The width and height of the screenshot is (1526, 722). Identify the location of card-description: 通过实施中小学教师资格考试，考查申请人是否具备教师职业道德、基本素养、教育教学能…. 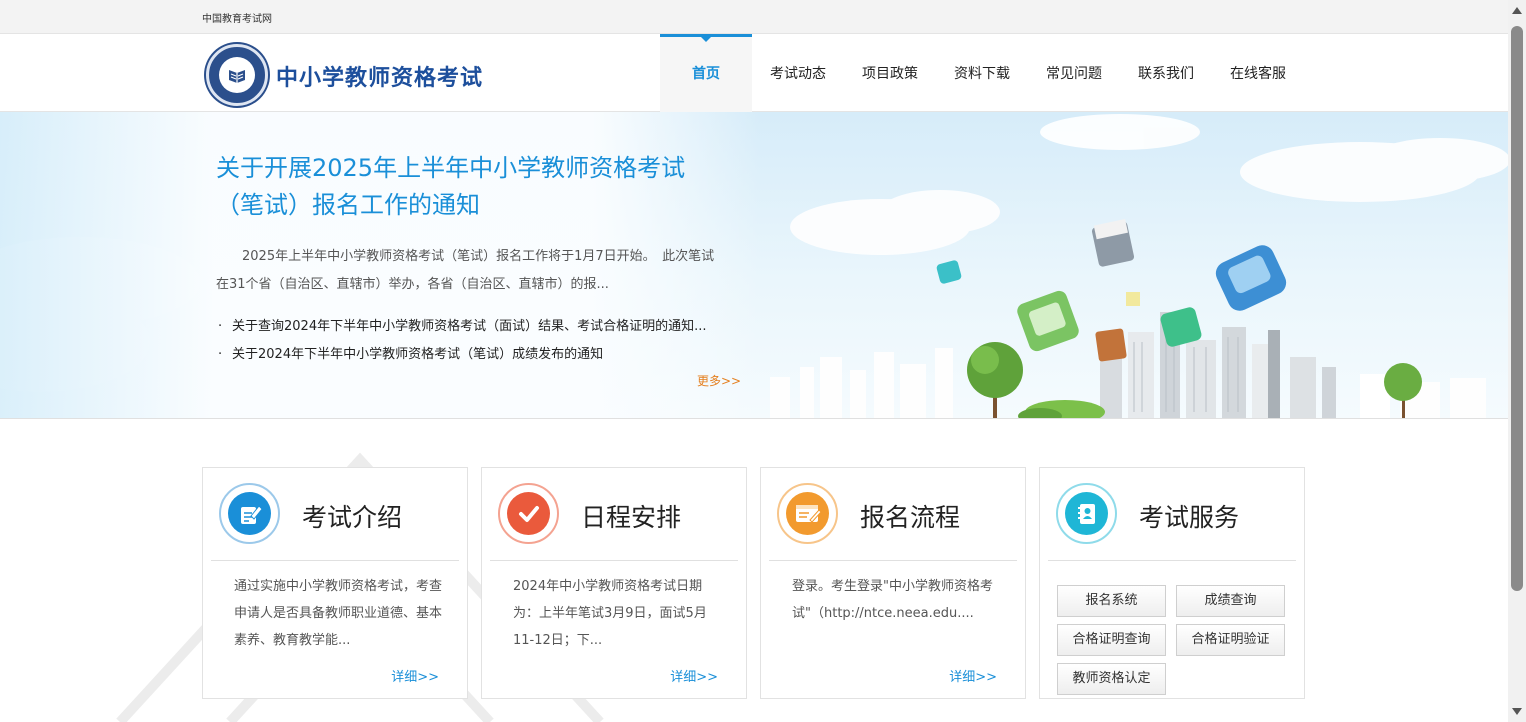
(338, 613).